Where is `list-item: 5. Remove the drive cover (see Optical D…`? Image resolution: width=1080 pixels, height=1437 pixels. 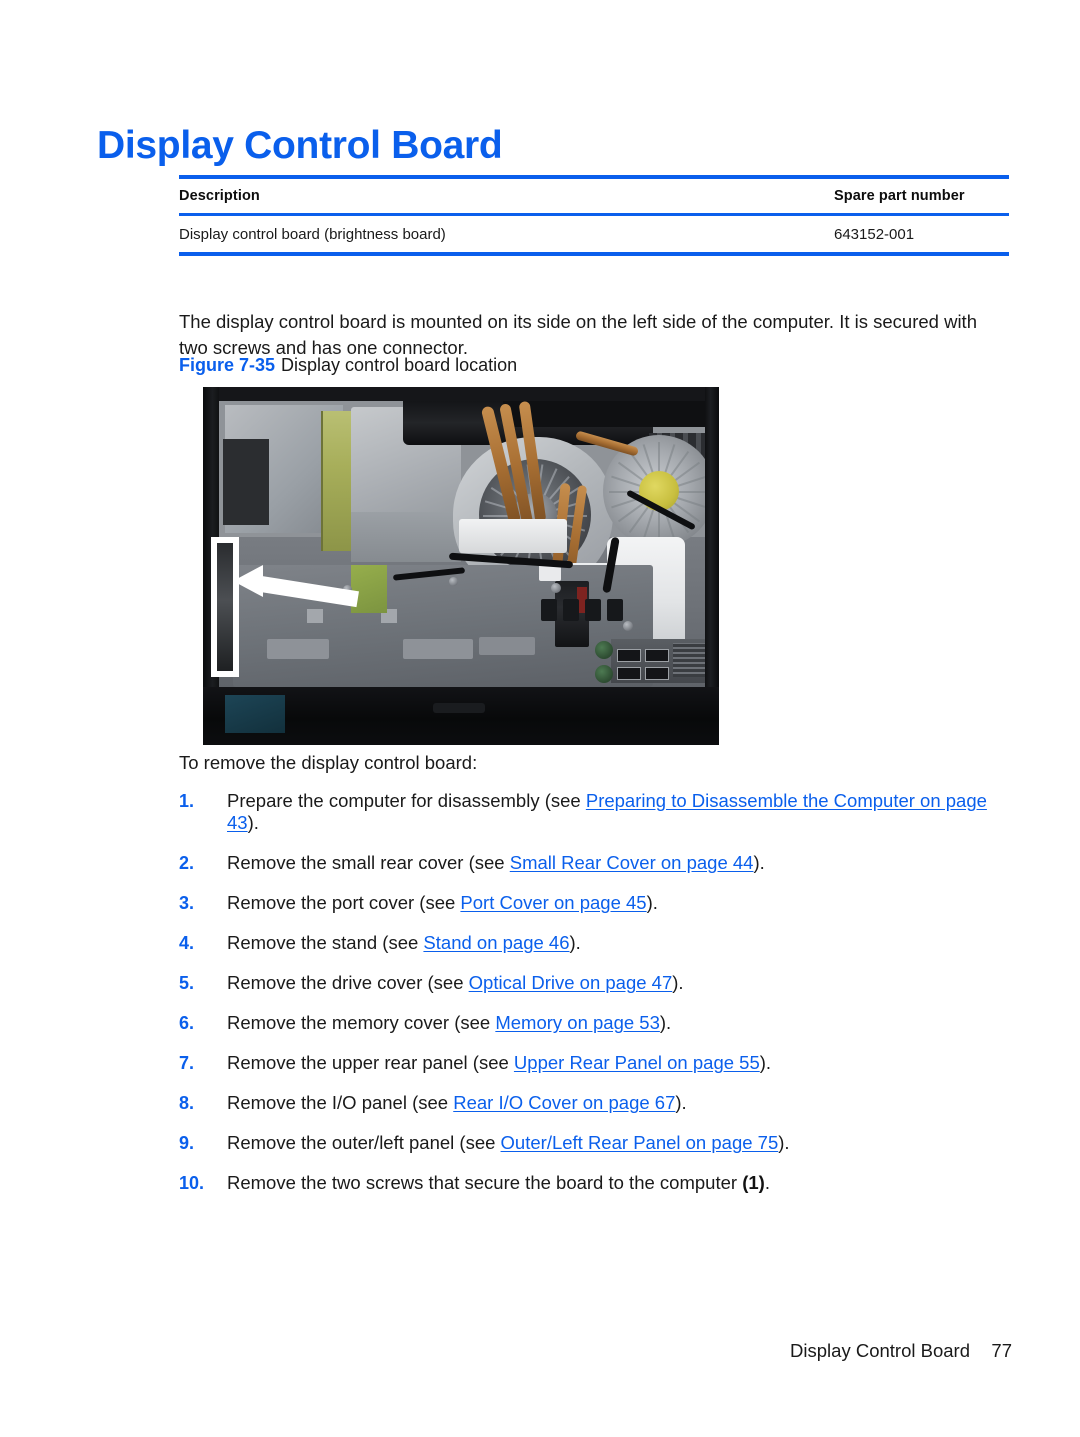
list-item: 5. Remove the drive cover (see Optical D… is located at coordinates (594, 983).